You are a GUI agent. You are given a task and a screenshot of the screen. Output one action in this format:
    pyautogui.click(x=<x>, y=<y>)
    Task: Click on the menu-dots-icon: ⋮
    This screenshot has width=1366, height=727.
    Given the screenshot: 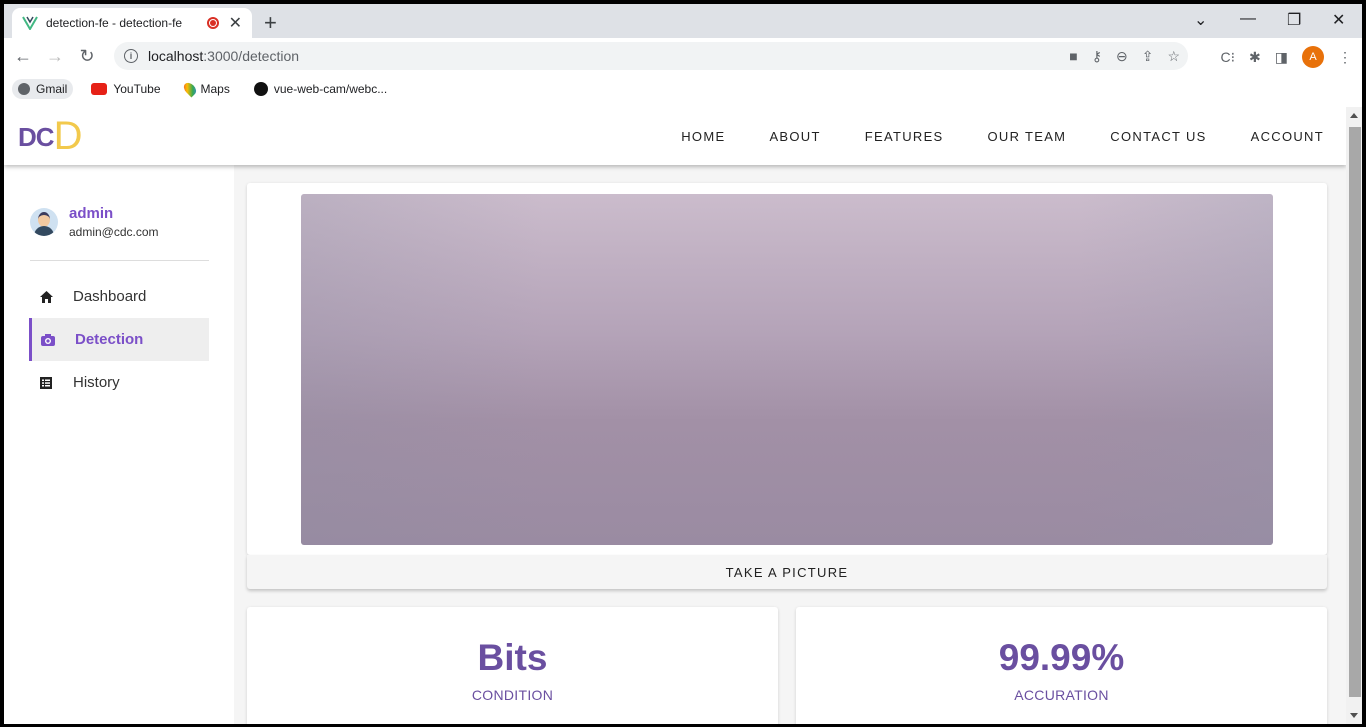 What is the action you would take?
    pyautogui.click(x=1345, y=57)
    